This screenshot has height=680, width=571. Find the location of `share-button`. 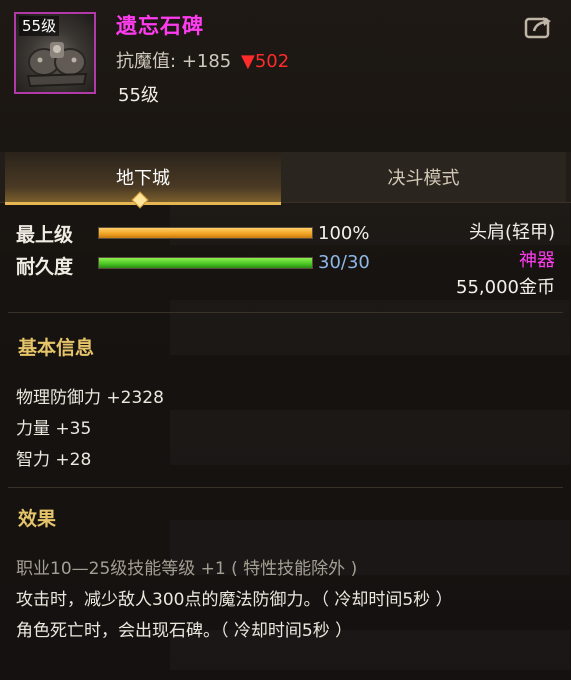

share-button is located at coordinates (539, 26).